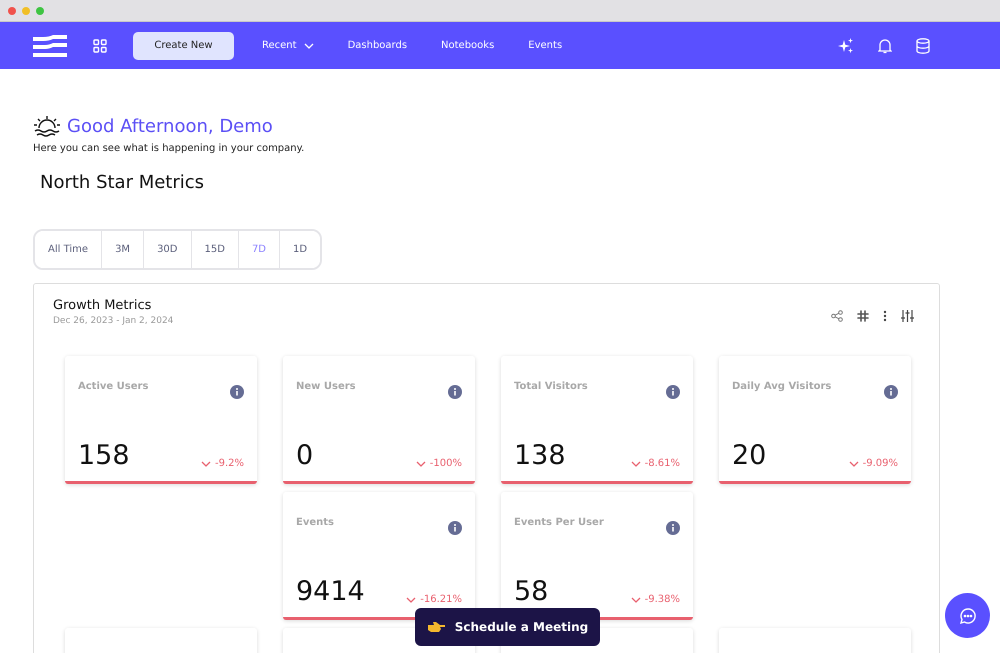 The image size is (1000, 653). Describe the element at coordinates (123, 182) in the screenshot. I see `section-heading: North Star Metrics` at that location.